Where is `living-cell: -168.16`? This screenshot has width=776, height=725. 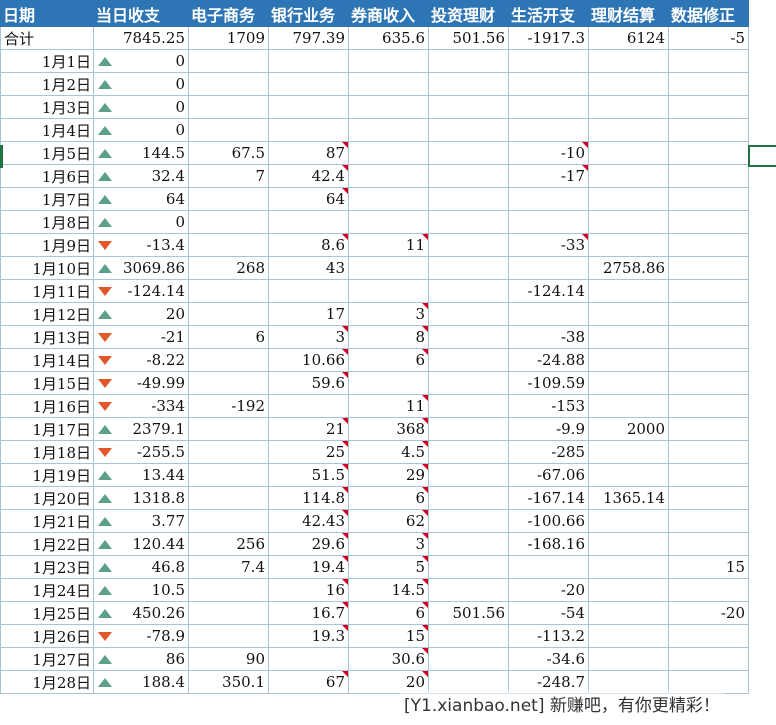
living-cell: -168.16 is located at coordinates (548, 544).